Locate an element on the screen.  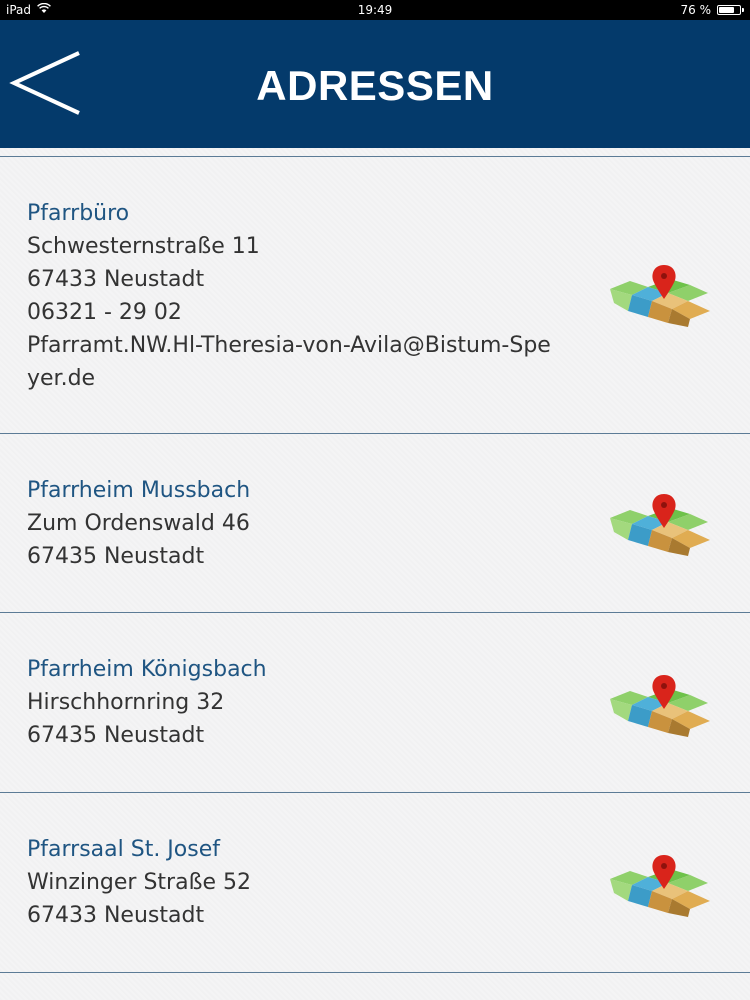
page-title: ADRESSEN is located at coordinates (375, 85).